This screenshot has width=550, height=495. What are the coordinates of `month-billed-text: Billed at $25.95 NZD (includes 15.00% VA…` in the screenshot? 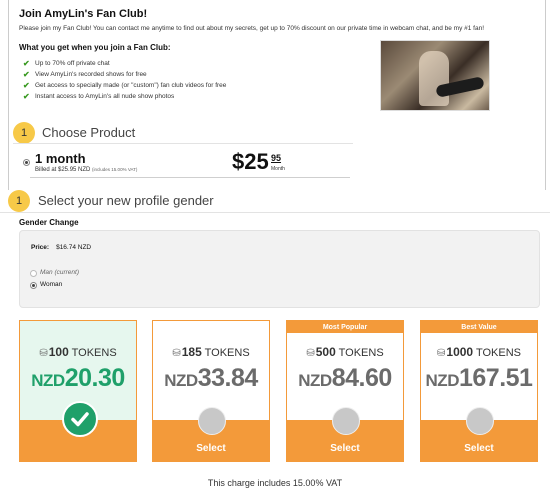 It's located at (86, 170).